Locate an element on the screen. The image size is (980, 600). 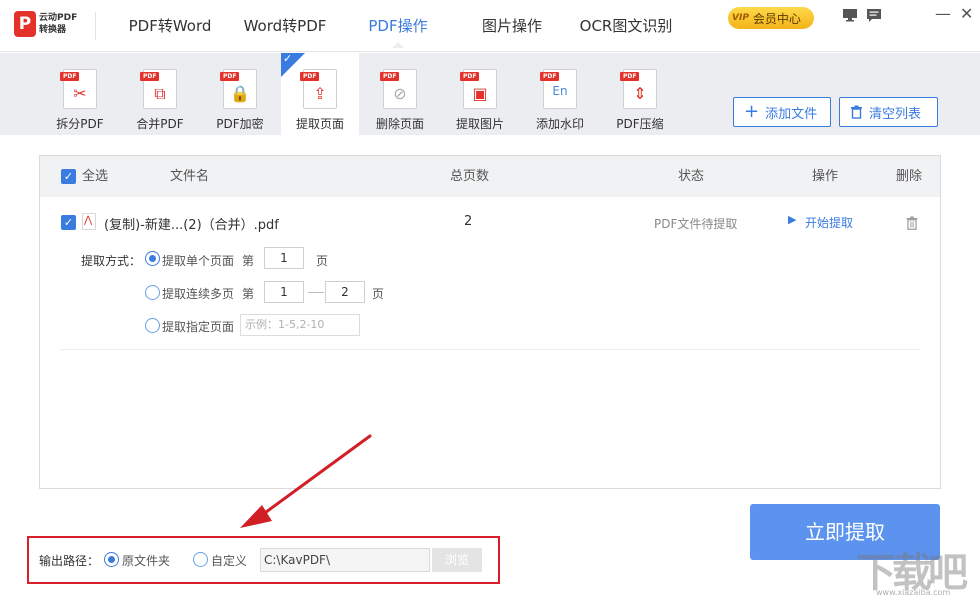
custom-folder-radio is located at coordinates (200, 559).